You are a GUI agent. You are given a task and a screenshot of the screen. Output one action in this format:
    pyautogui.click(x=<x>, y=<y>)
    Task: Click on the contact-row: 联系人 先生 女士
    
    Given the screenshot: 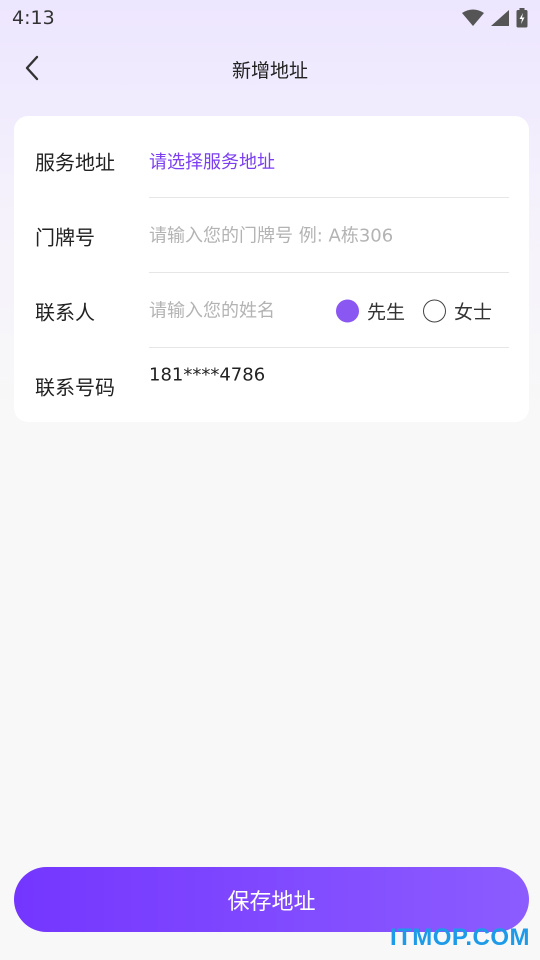 What is the action you would take?
    pyautogui.click(x=271, y=310)
    